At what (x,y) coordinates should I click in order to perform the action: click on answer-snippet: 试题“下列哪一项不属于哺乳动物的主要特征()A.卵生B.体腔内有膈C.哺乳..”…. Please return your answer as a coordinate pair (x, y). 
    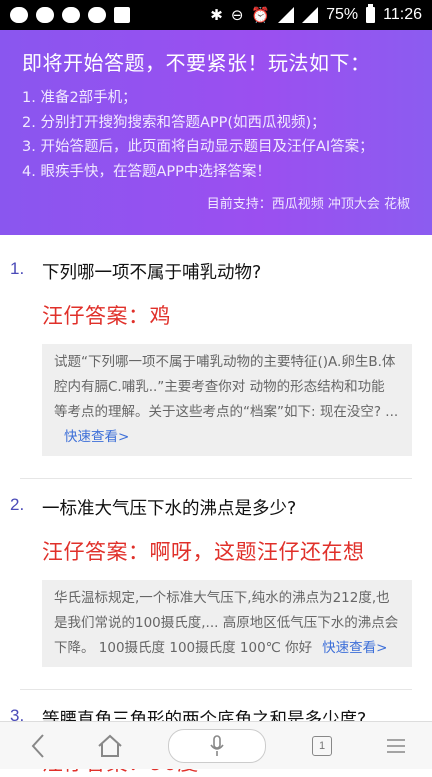
    Looking at the image, I should click on (227, 400).